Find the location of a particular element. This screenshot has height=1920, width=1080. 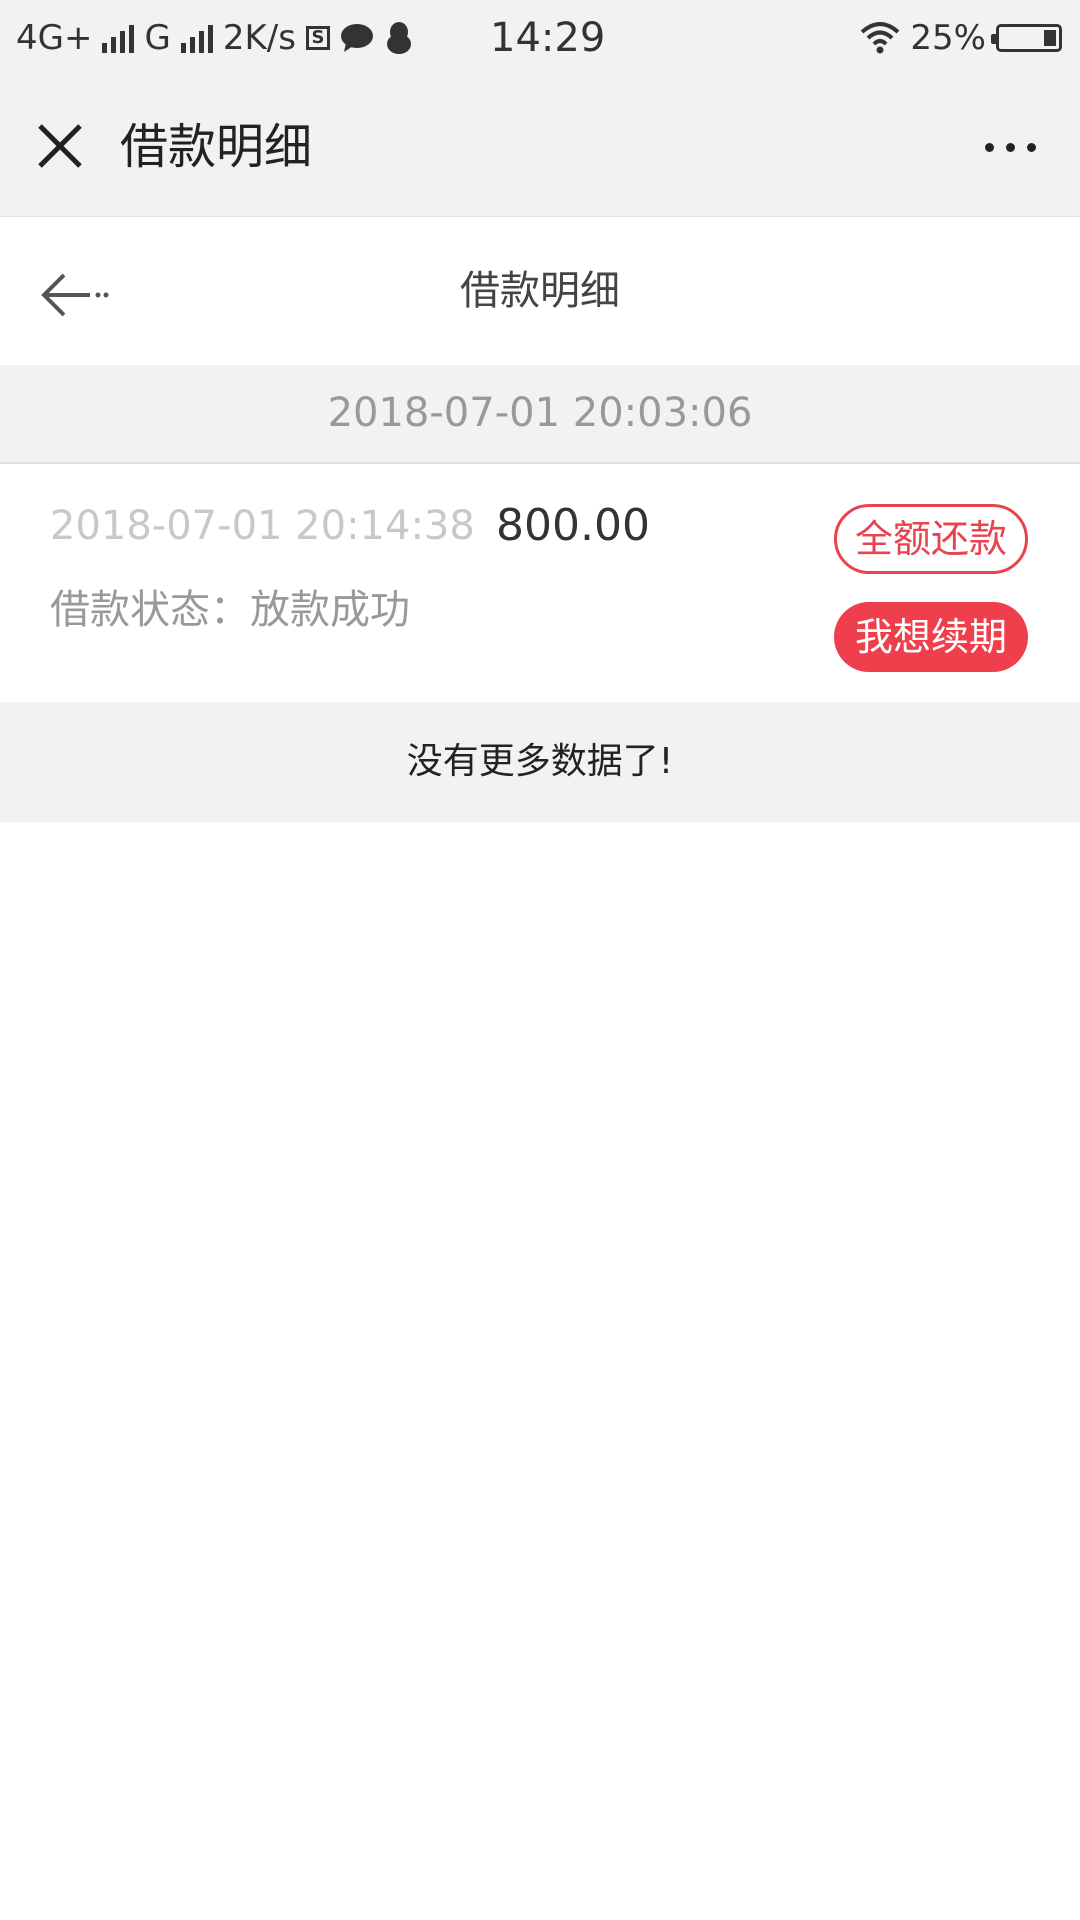

close-icon is located at coordinates (60, 146).